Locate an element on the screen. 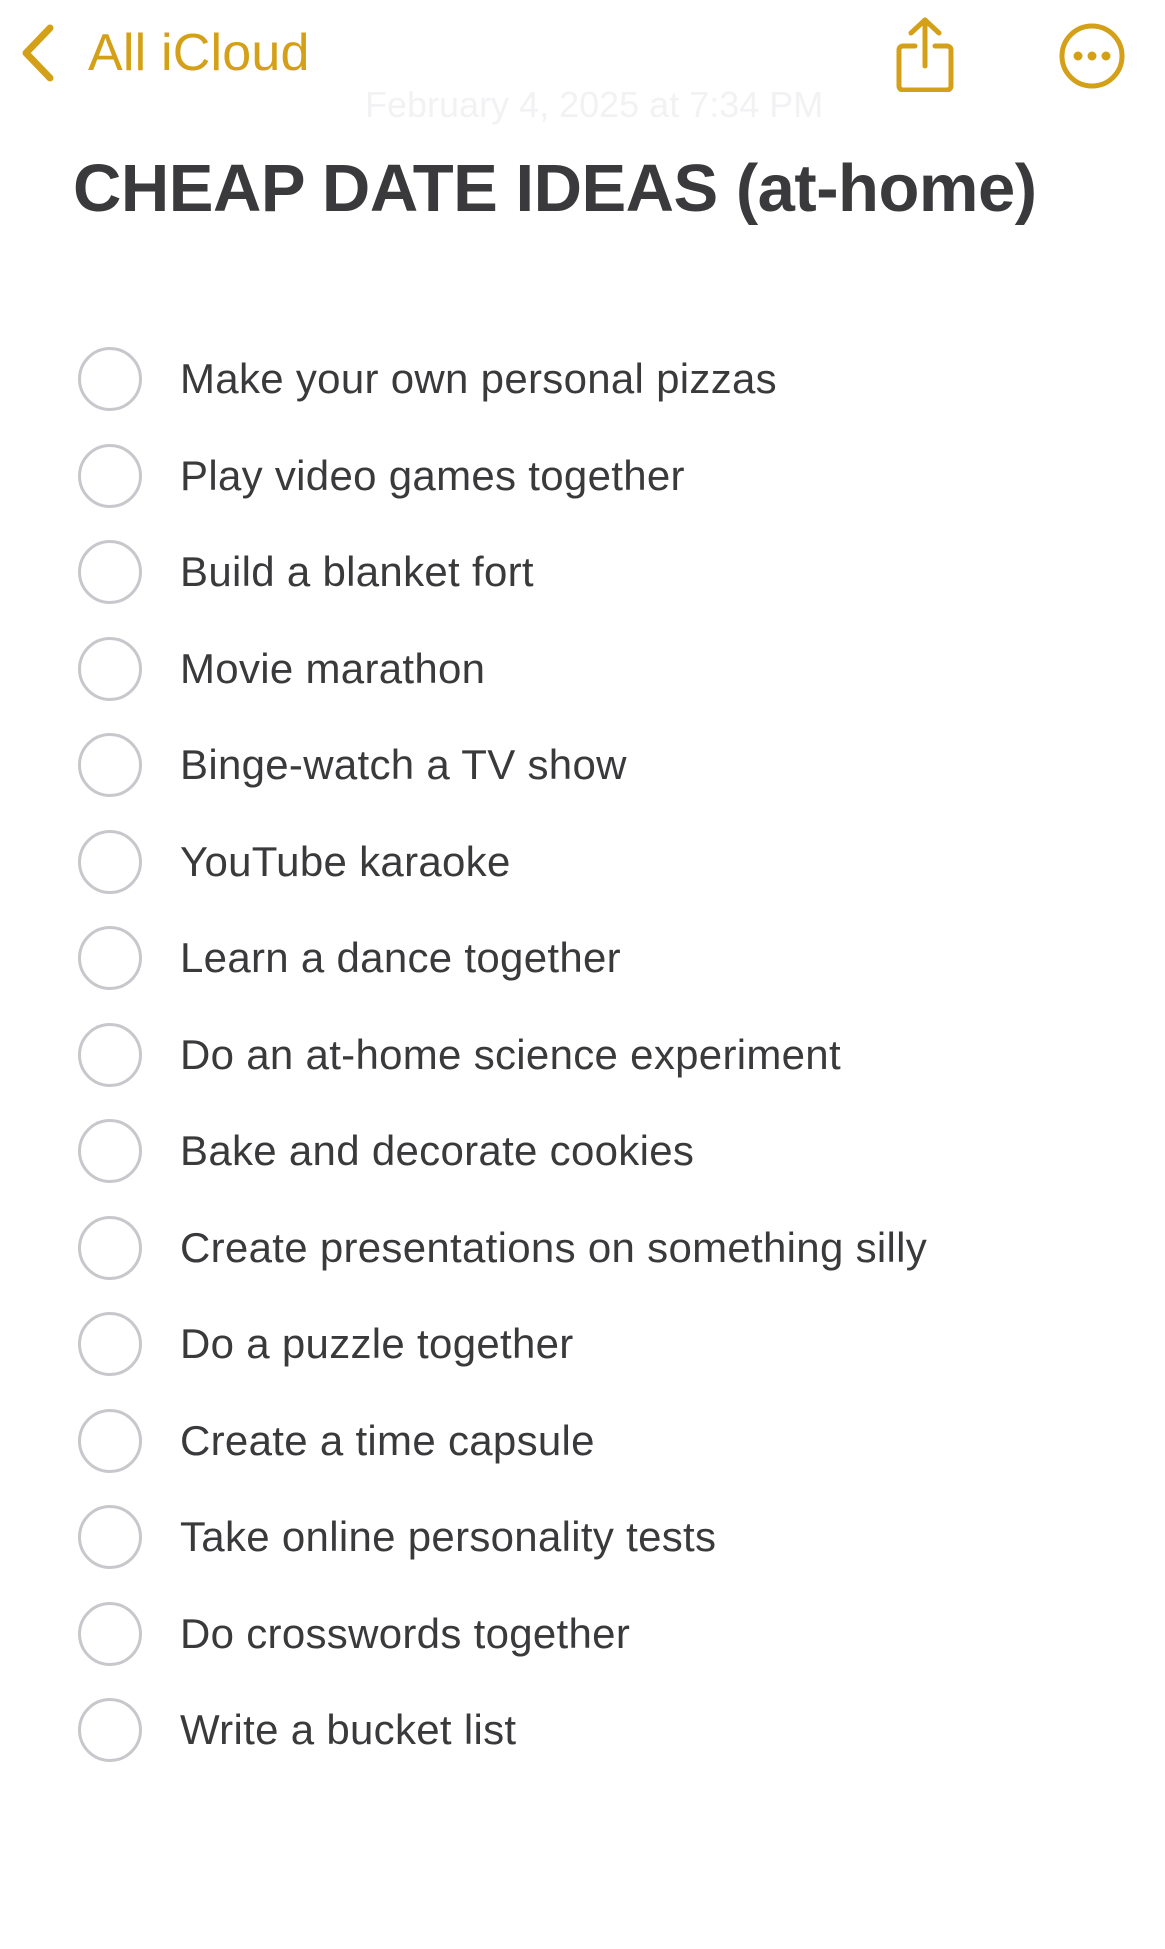 The width and height of the screenshot is (1165, 1949). checklist-item-label: Do crosswords together is located at coordinates (405, 1634).